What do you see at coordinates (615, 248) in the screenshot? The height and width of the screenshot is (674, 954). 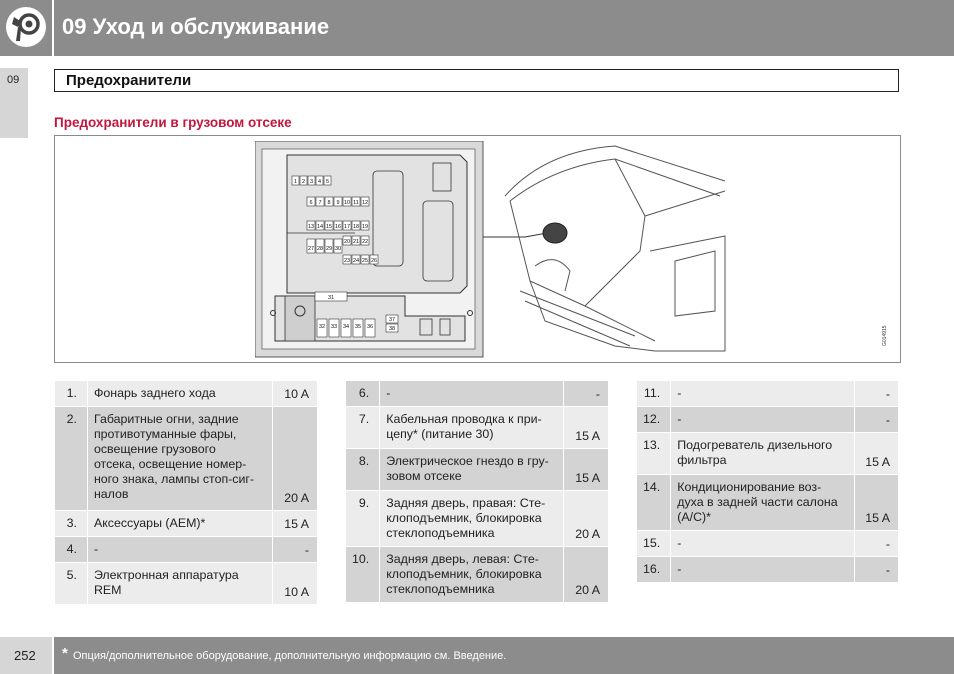 I see `car-rear-illustration` at bounding box center [615, 248].